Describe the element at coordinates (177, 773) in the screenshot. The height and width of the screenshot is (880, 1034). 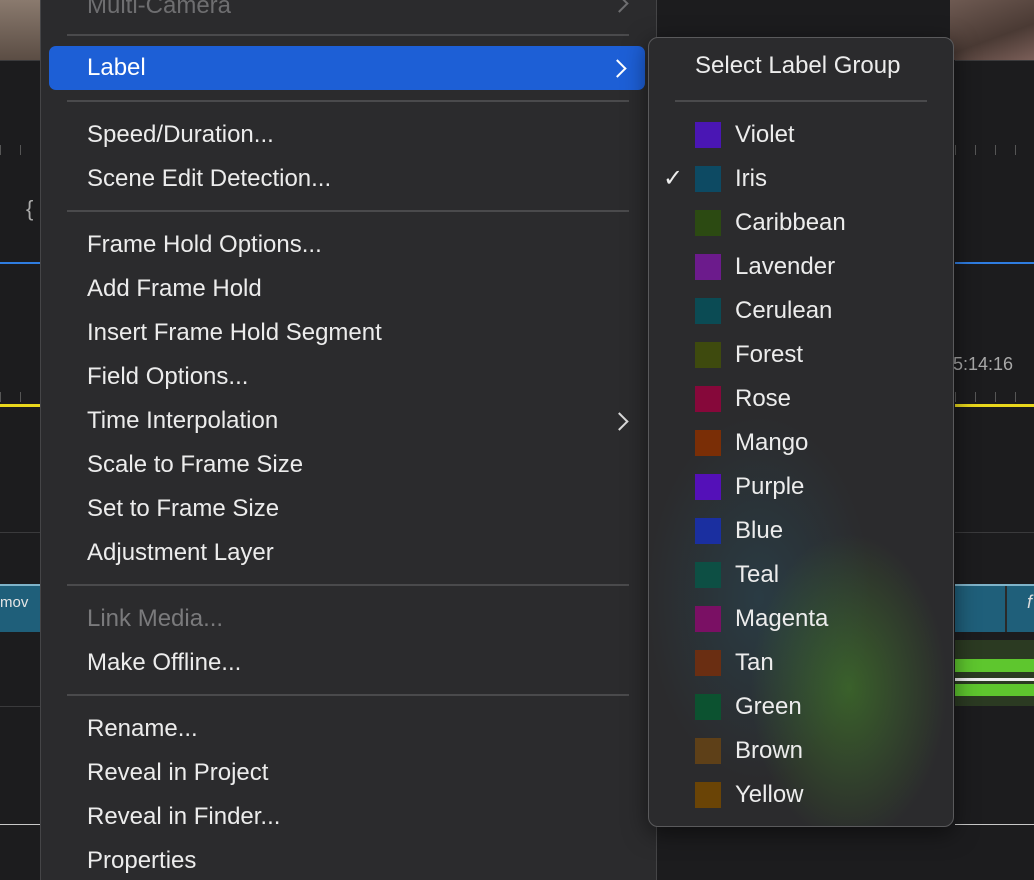
I see `menu-item-reveal-in-project: Reveal in Project` at that location.